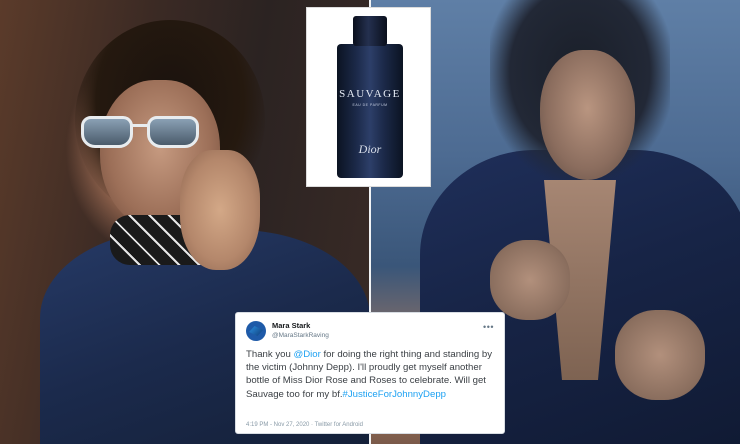  What do you see at coordinates (307, 354) in the screenshot?
I see `mention-link: @Dior` at bounding box center [307, 354].